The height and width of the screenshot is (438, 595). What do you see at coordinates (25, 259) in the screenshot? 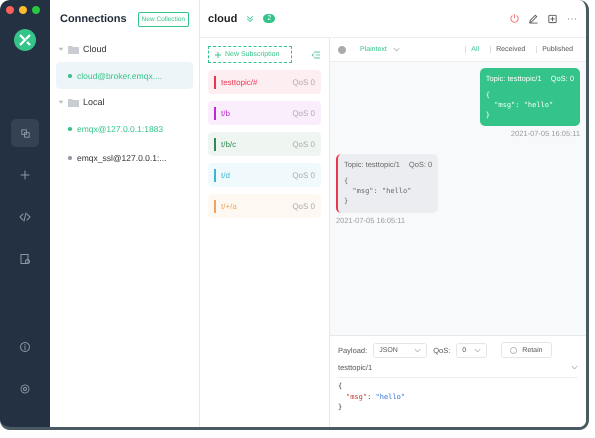
I see `document-clock-icon` at bounding box center [25, 259].